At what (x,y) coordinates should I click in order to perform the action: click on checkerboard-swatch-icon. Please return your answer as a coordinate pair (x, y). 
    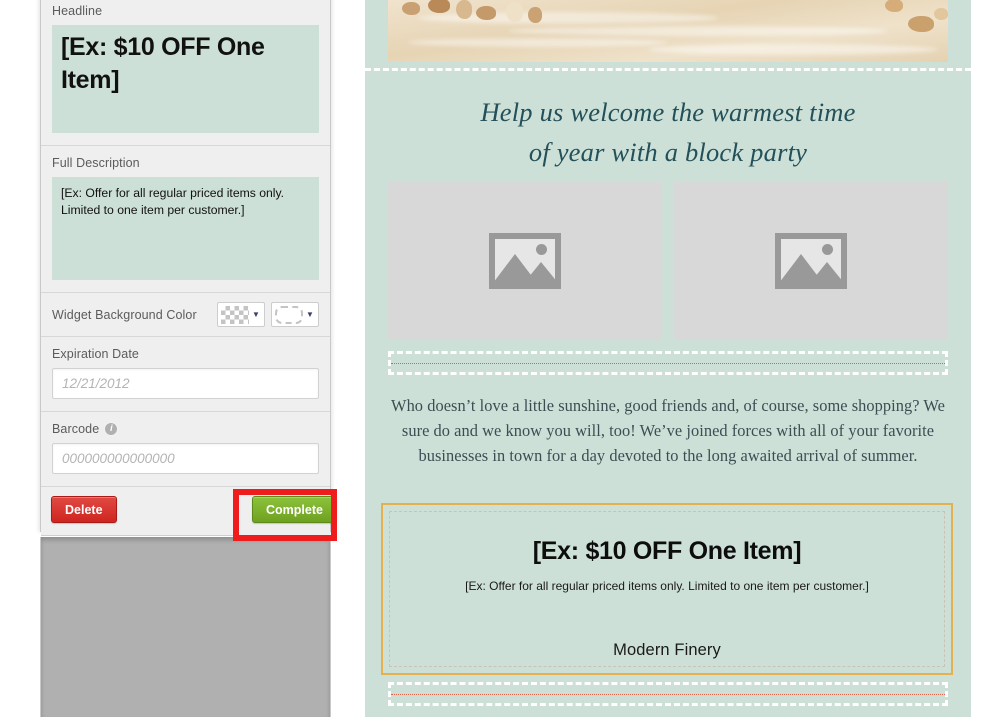
    Looking at the image, I should click on (235, 314).